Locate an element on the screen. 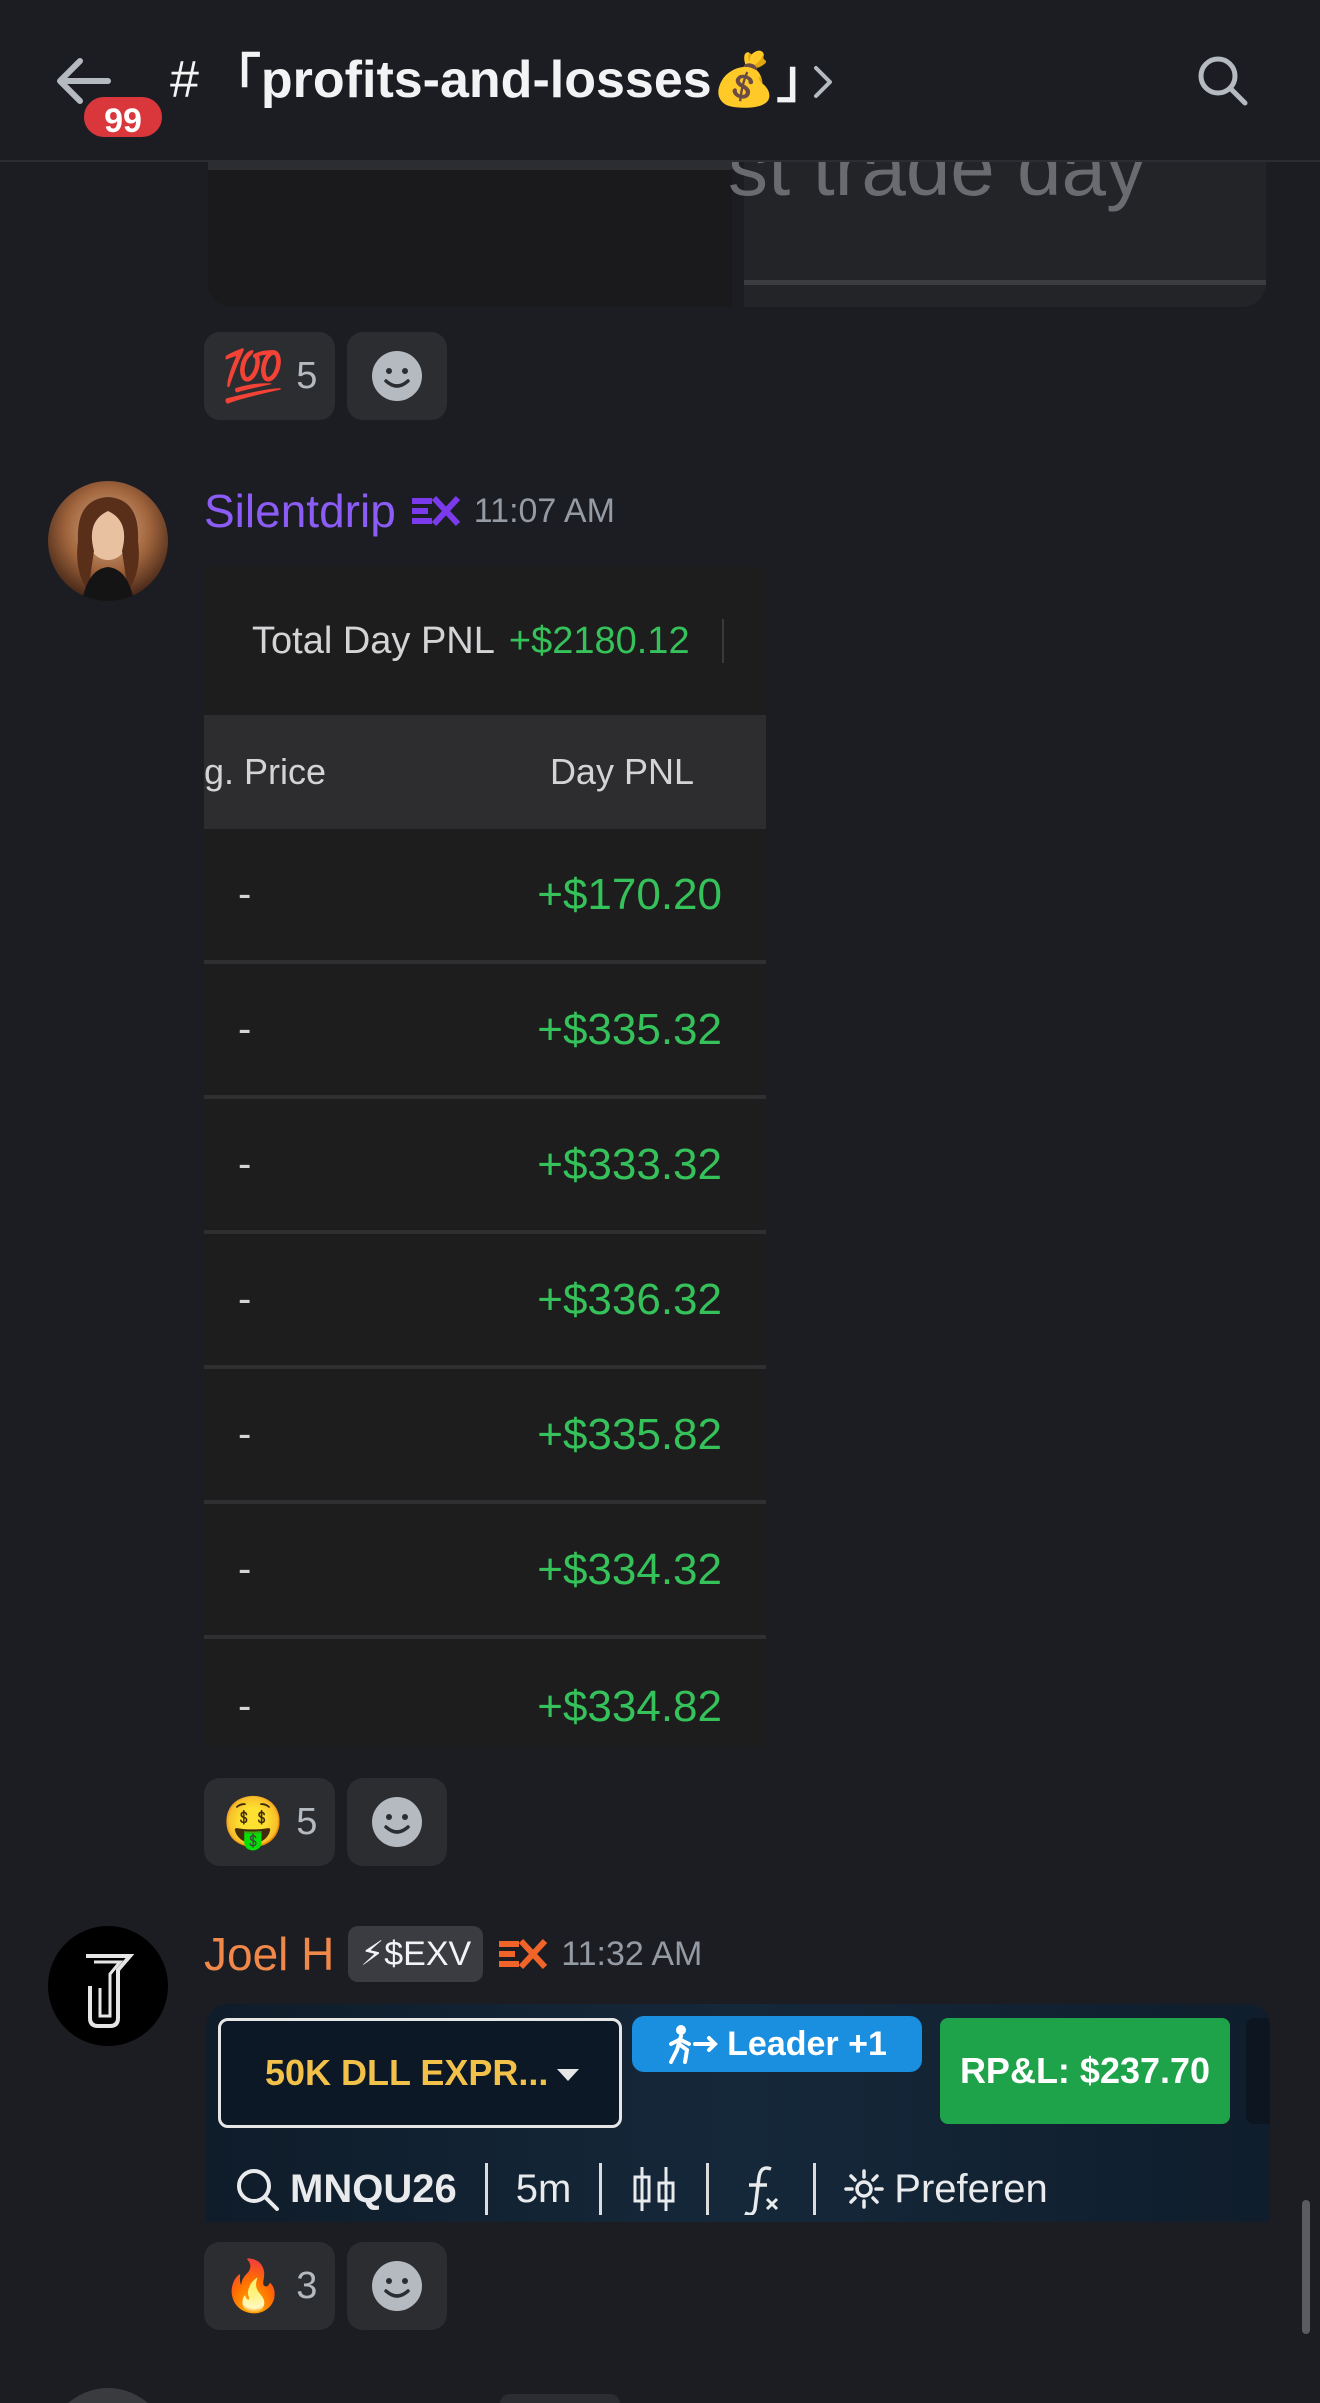  message-header: Joel H ⚡$EXV 11:32 AM is located at coordinates (453, 1954).